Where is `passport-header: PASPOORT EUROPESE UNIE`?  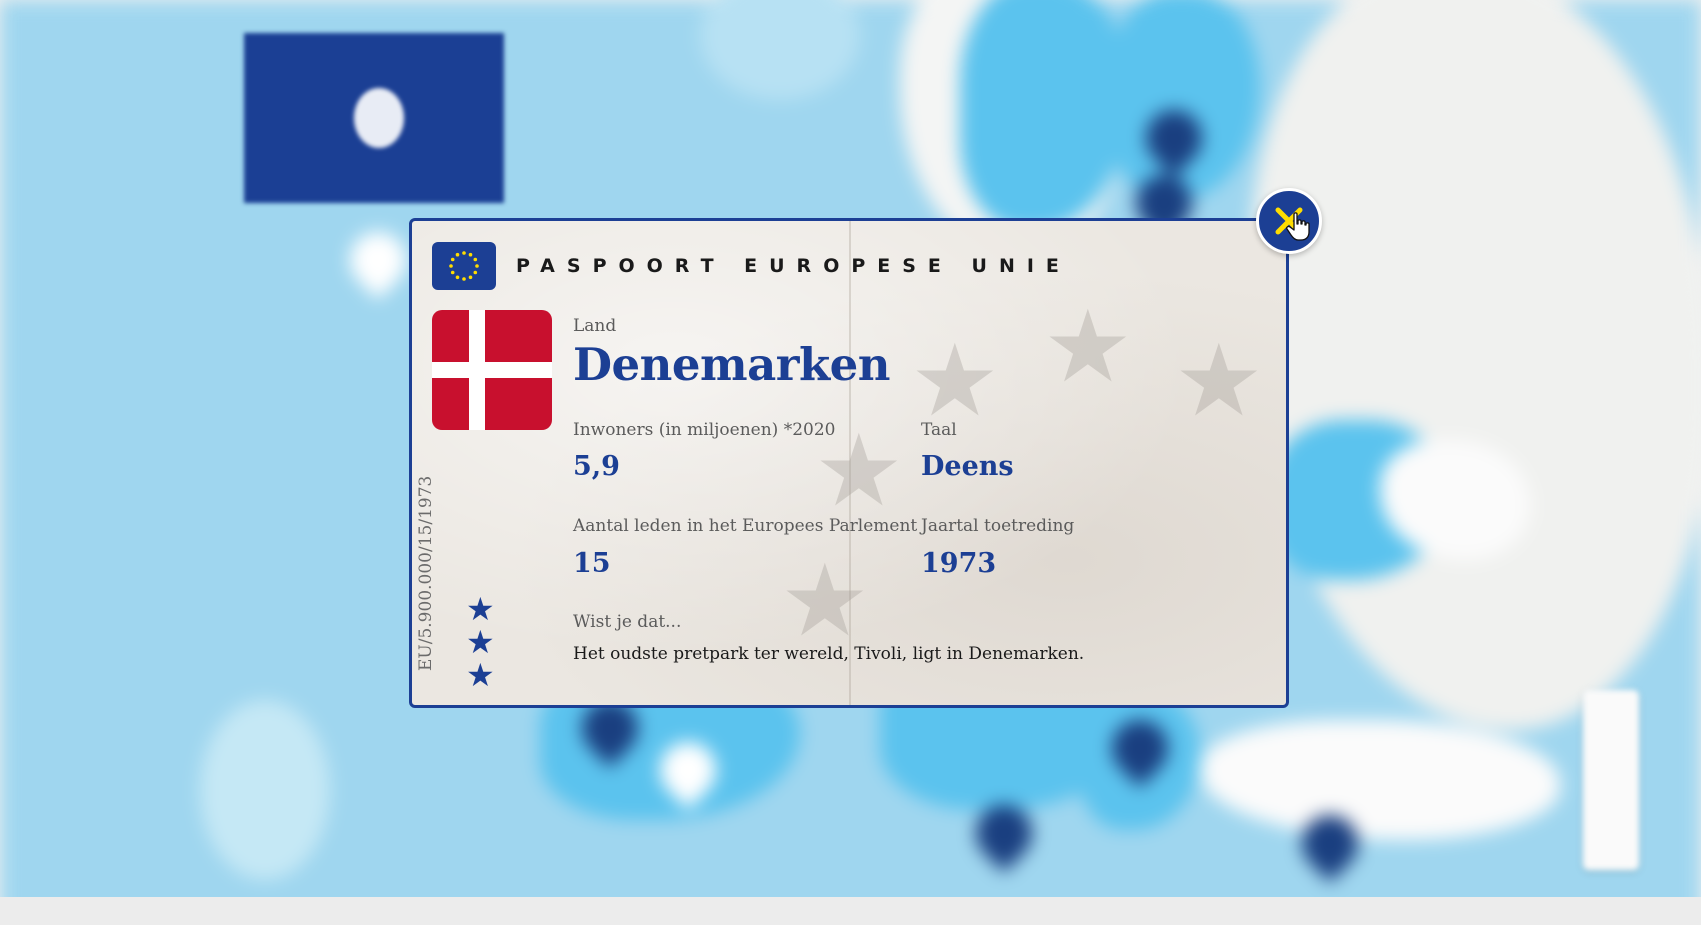 passport-header: PASPOORT EUROPESE UNIE is located at coordinates (751, 266).